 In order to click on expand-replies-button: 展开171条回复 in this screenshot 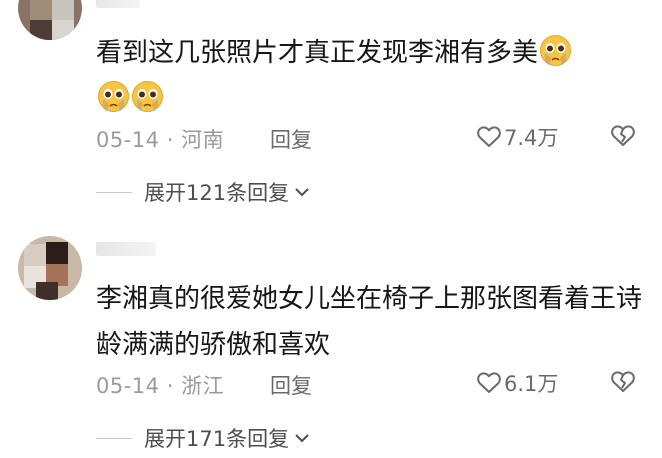, I will do `click(203, 438)`.